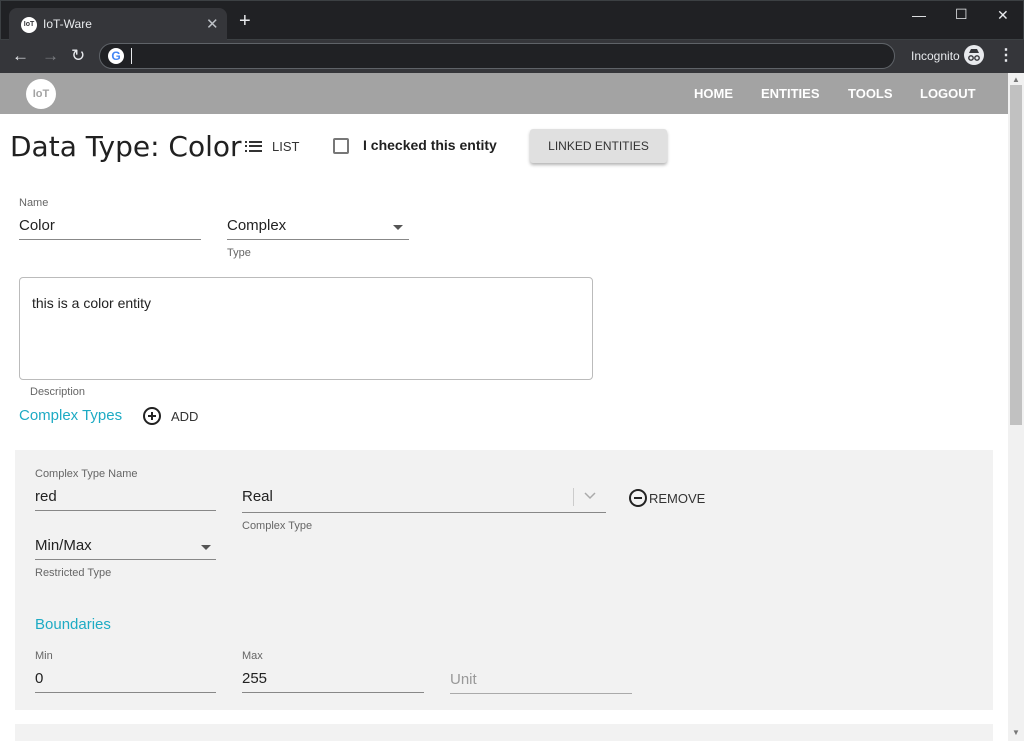  What do you see at coordinates (125, 692) in the screenshot?
I see `min-field-underline` at bounding box center [125, 692].